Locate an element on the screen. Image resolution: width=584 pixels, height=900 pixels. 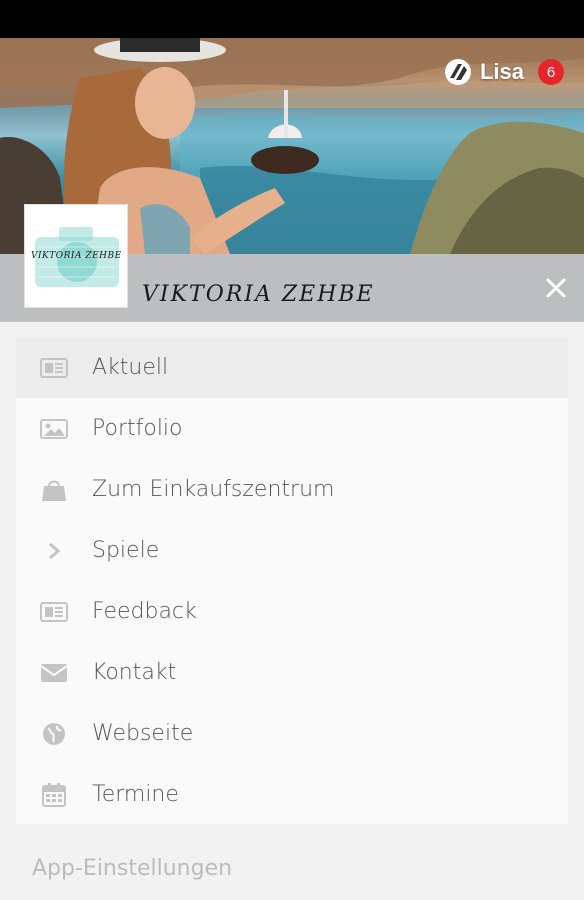
calendar-icon is located at coordinates (54, 794).